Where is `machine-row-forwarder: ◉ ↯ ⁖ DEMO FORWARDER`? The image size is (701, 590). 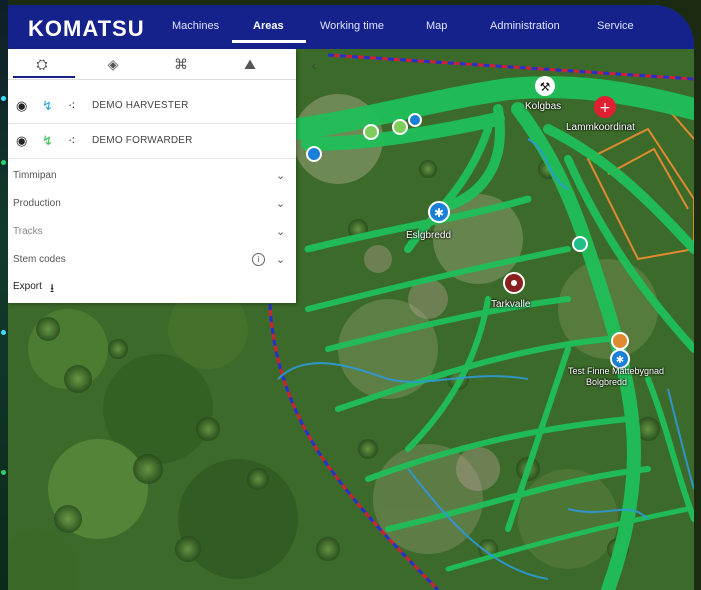 machine-row-forwarder: ◉ ↯ ⁖ DEMO FORWARDER is located at coordinates (152, 142).